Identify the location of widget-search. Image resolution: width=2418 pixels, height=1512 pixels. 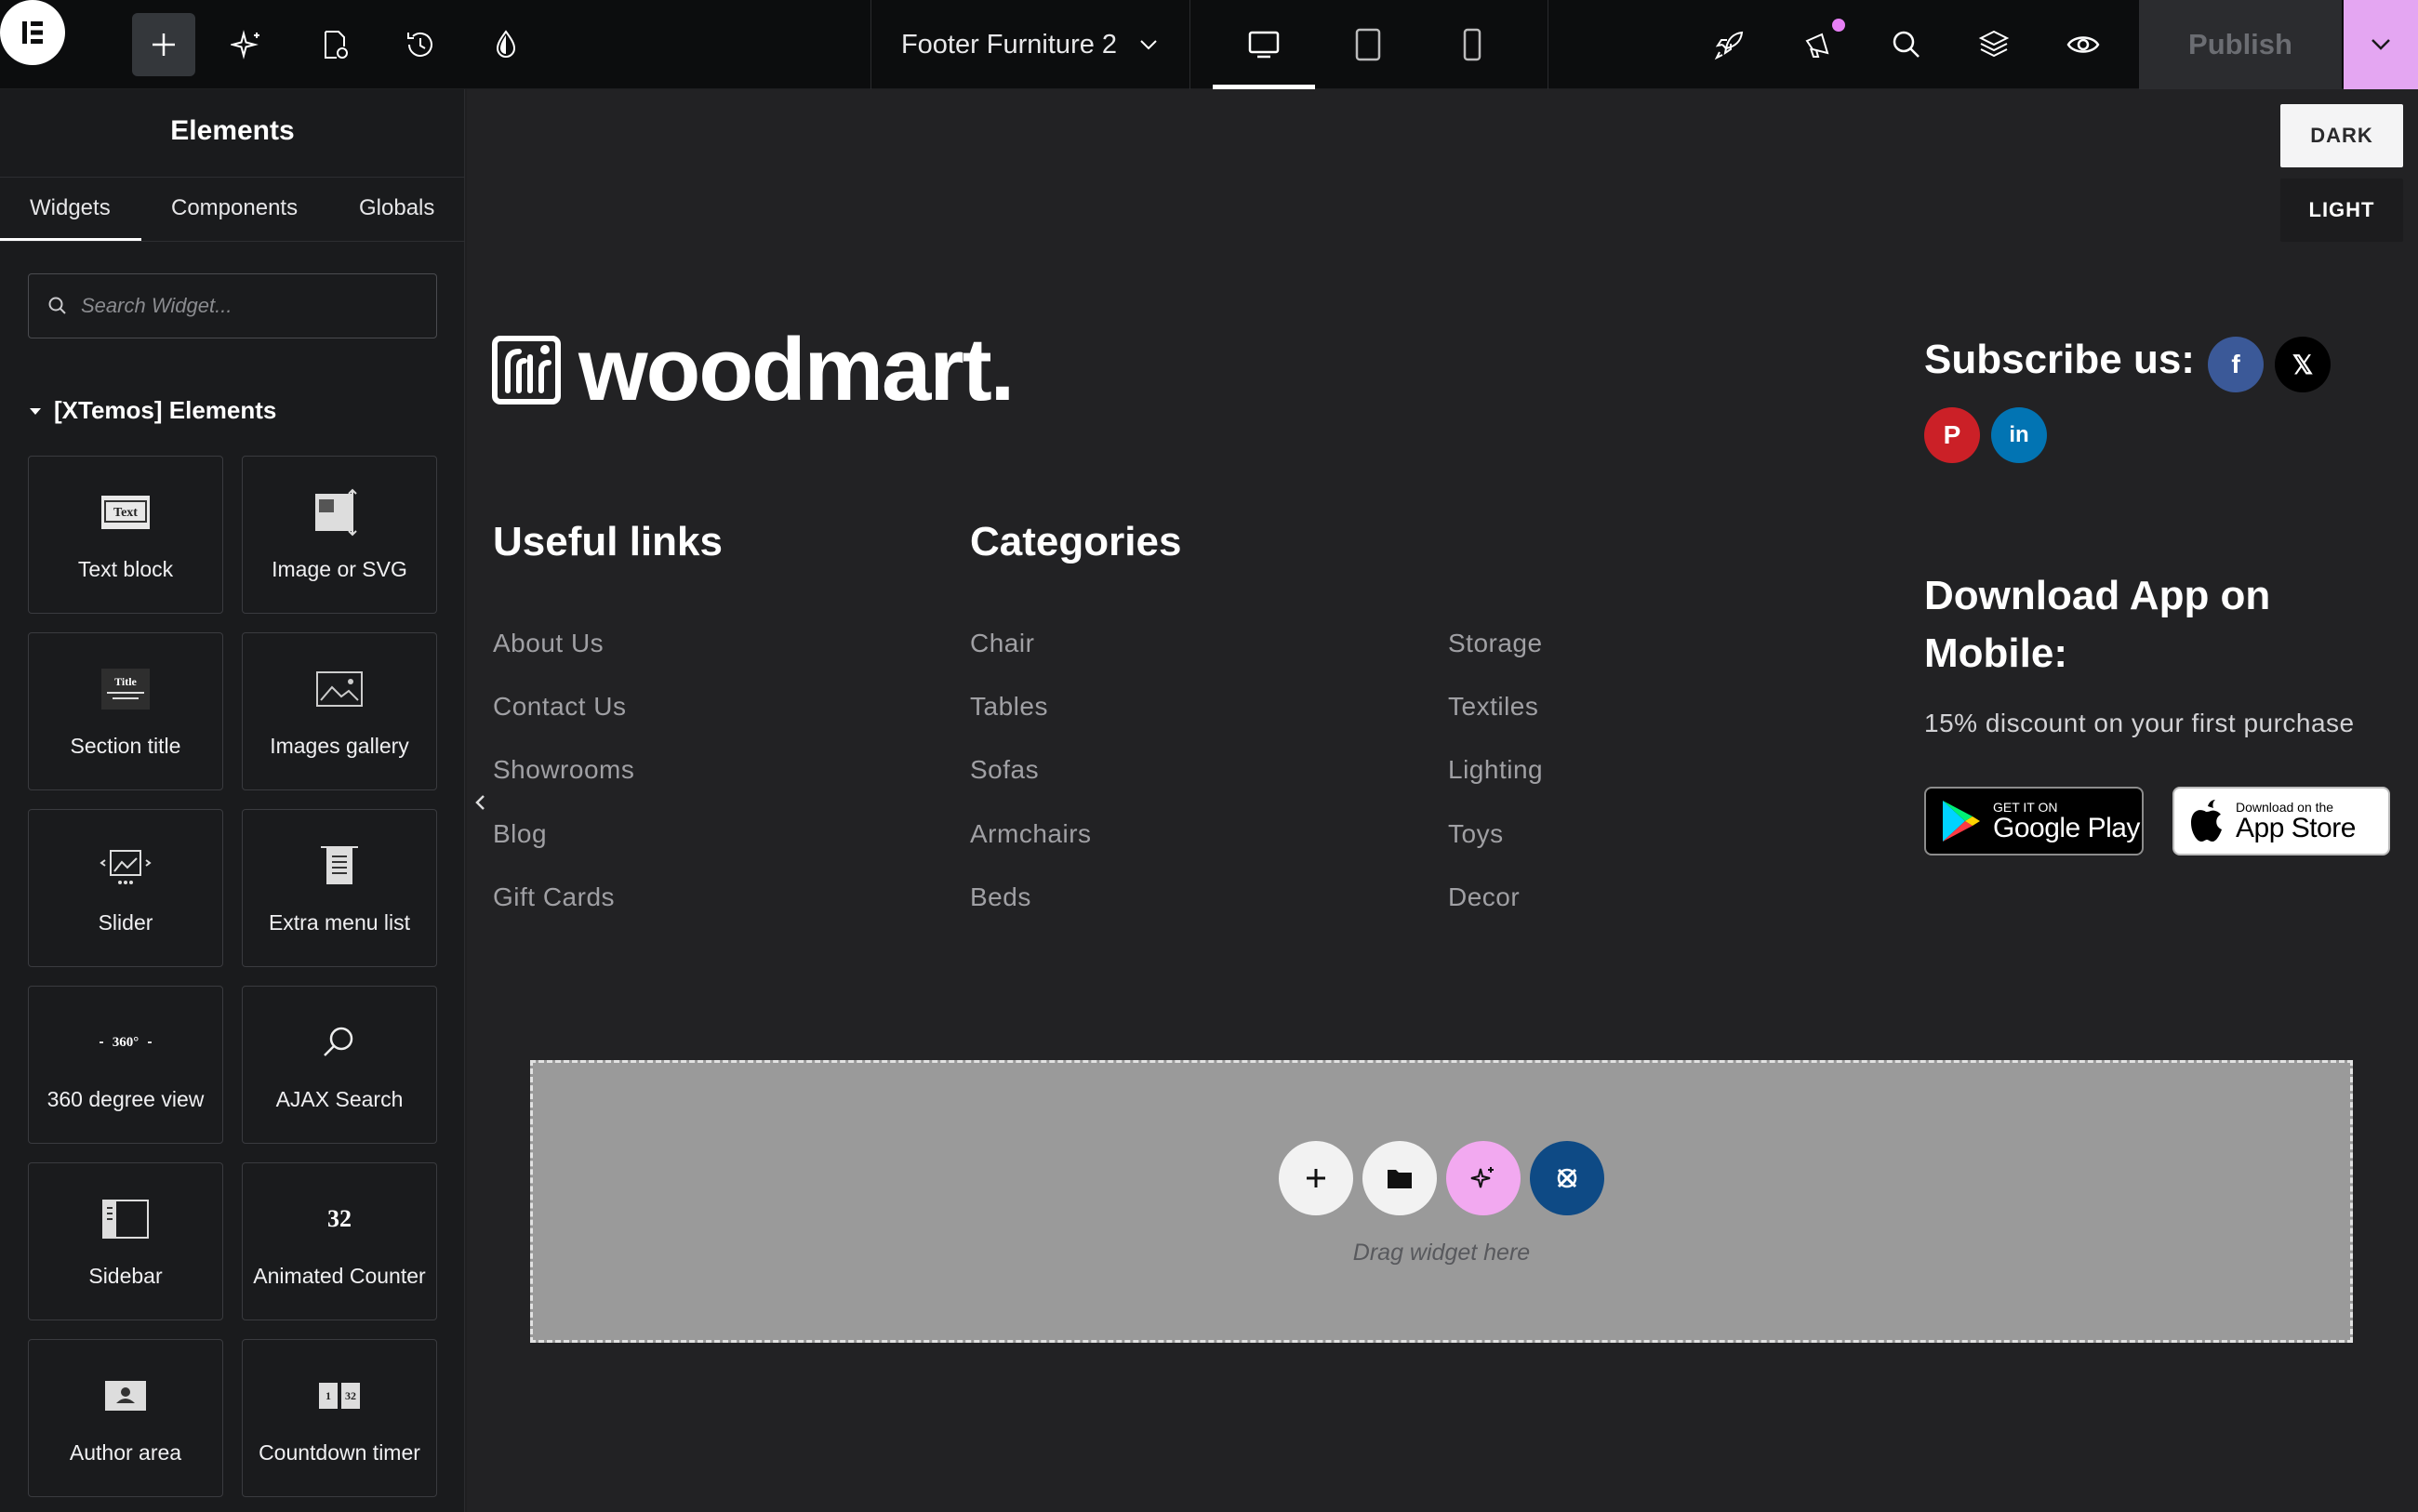
(232, 305).